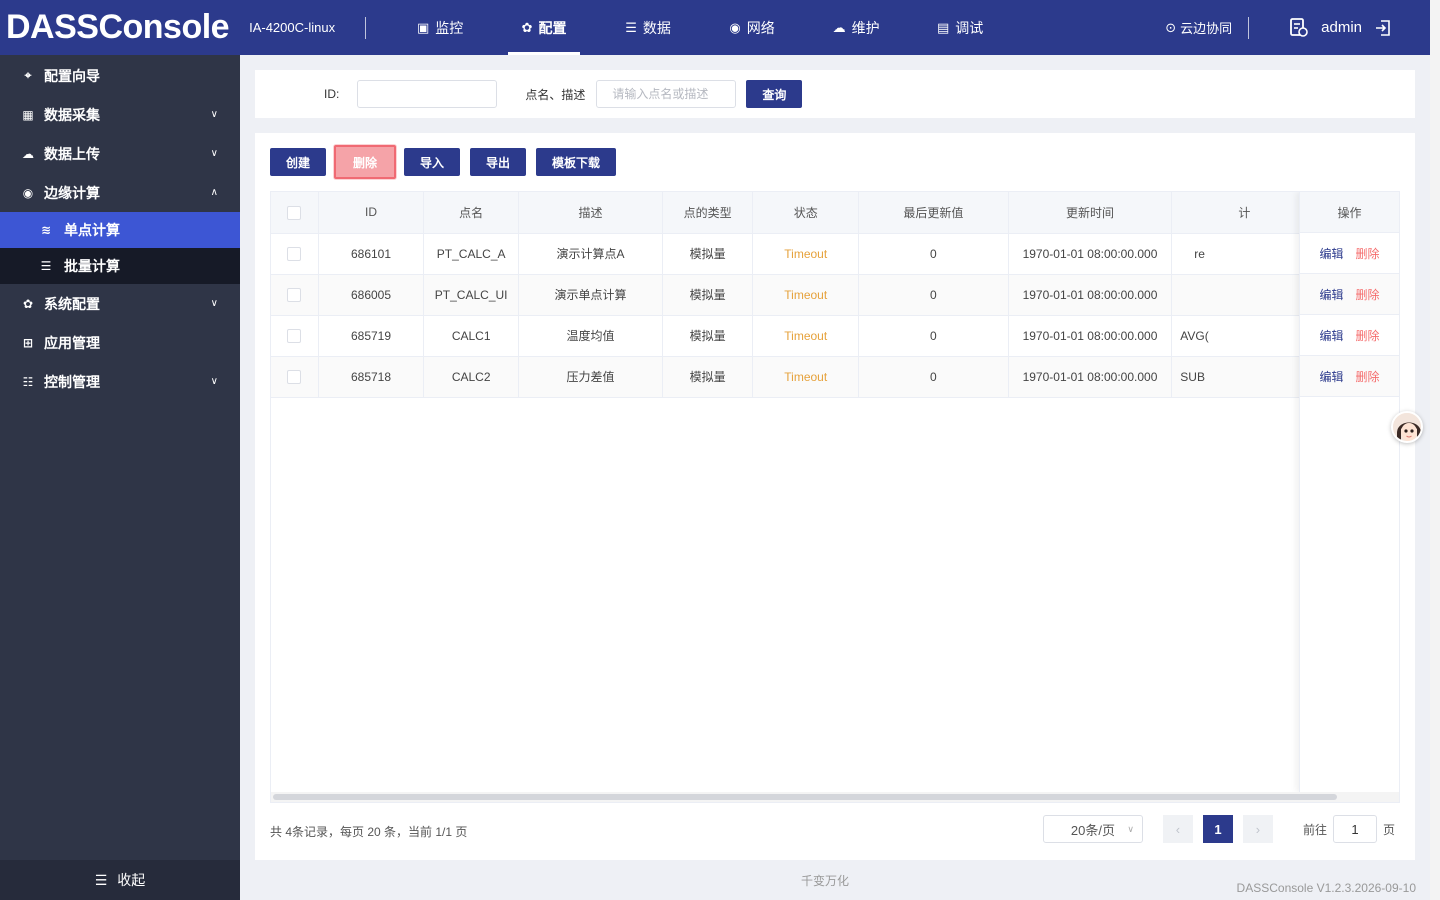 The width and height of the screenshot is (1440, 900). Describe the element at coordinates (72, 381) in the screenshot. I see `sidebar-item-label: 控制管理` at that location.